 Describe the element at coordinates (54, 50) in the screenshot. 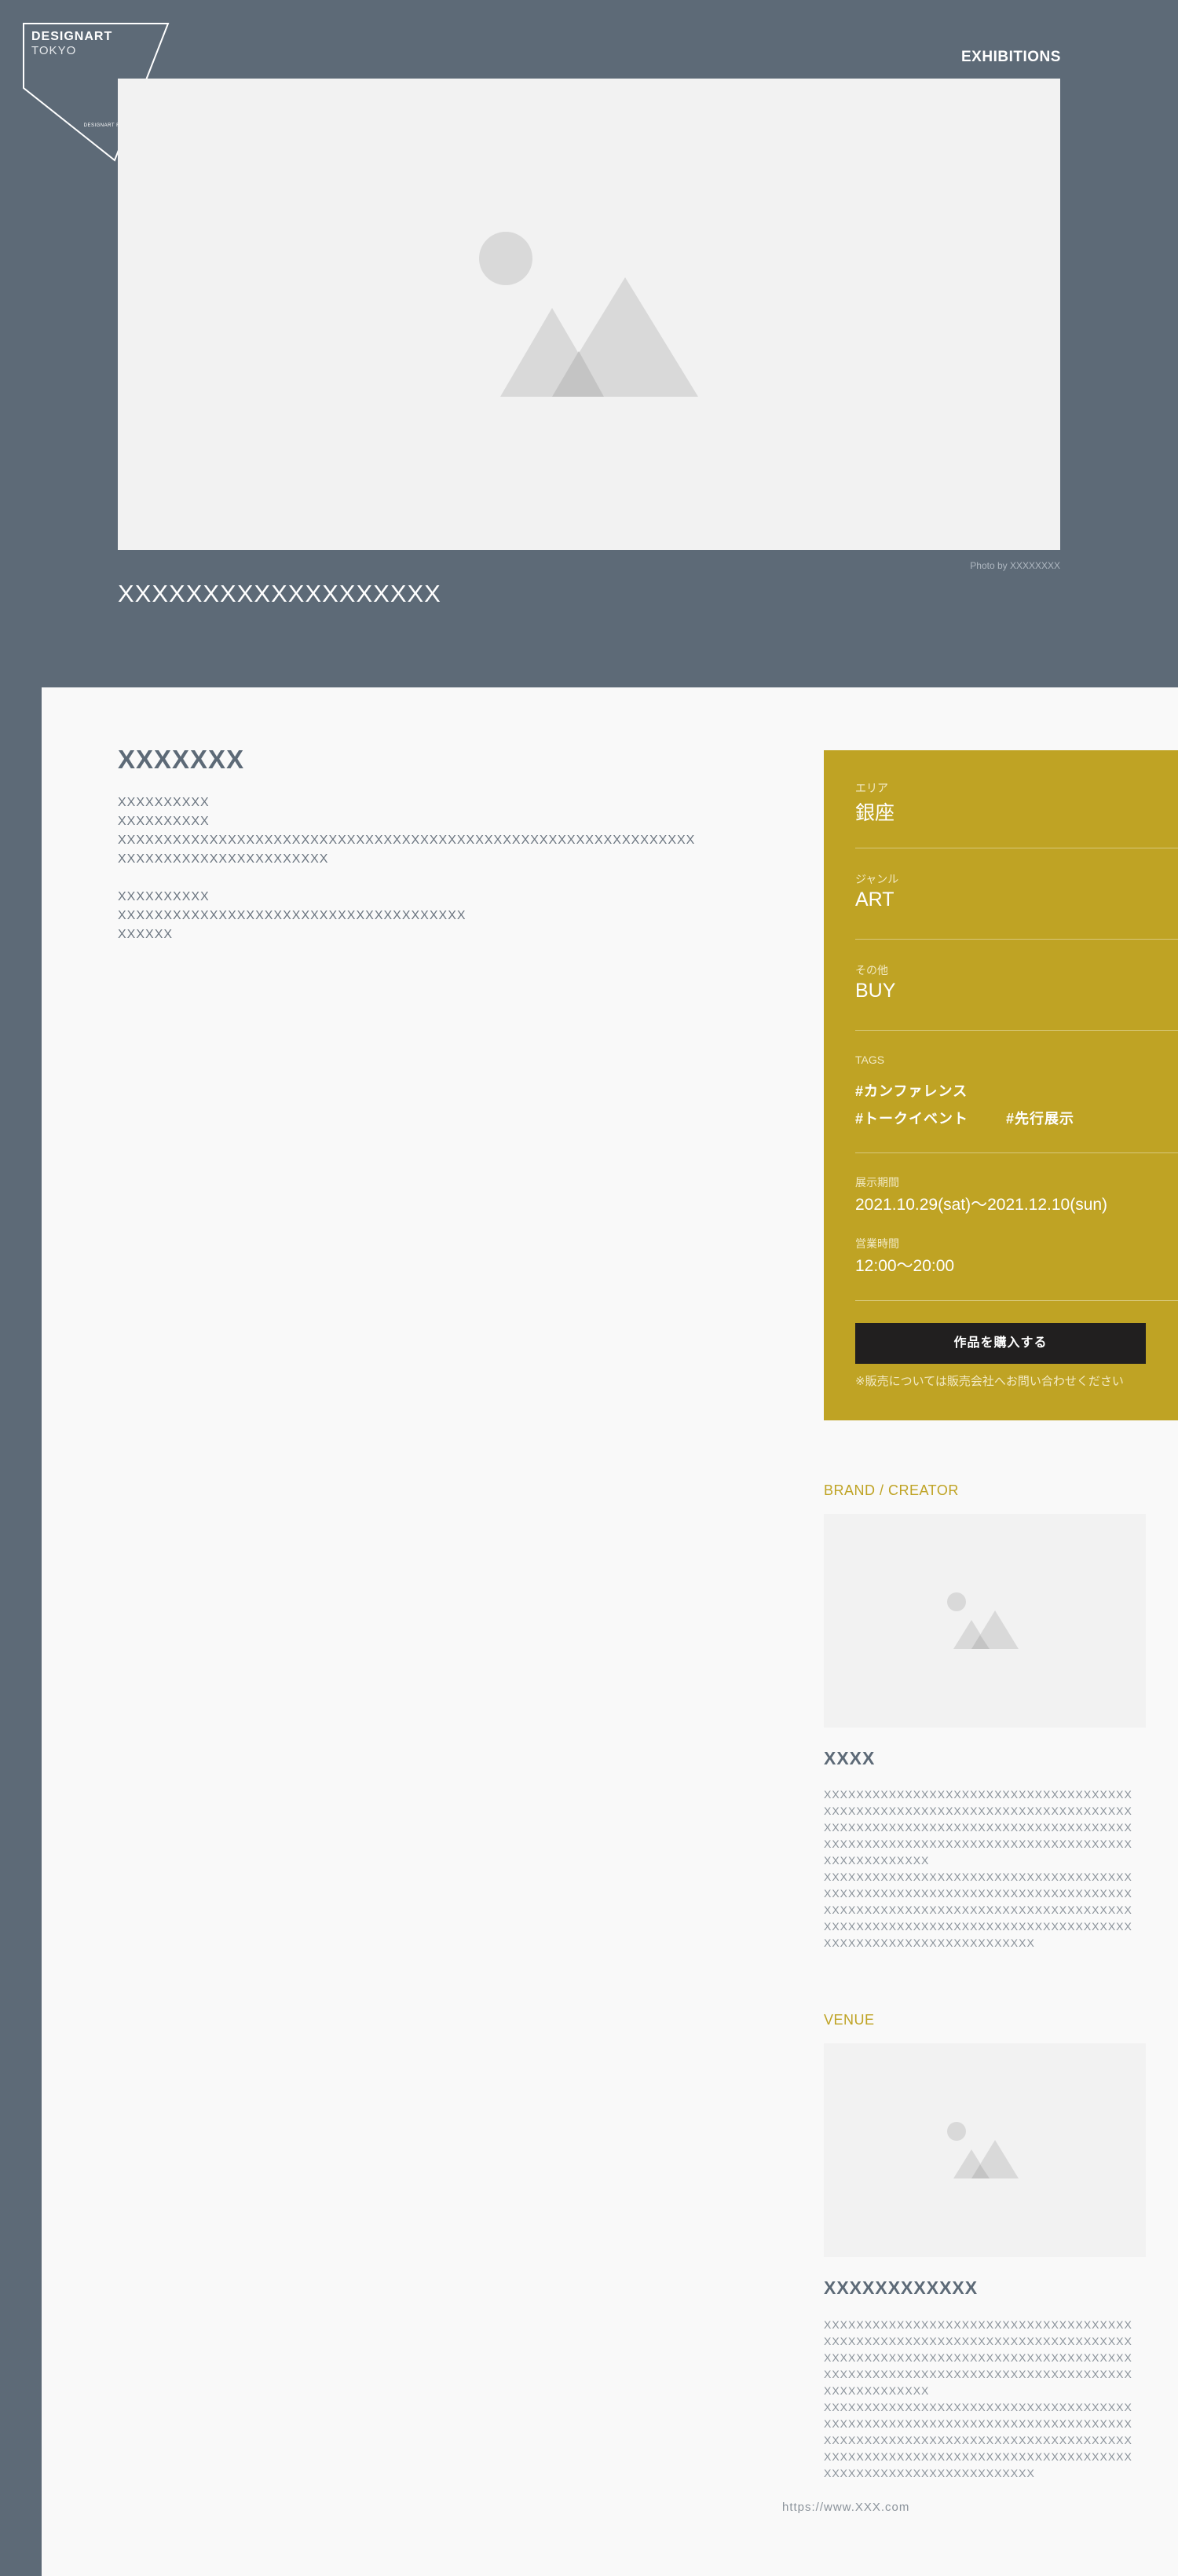

I see `logo-line-2: TOKYO` at that location.